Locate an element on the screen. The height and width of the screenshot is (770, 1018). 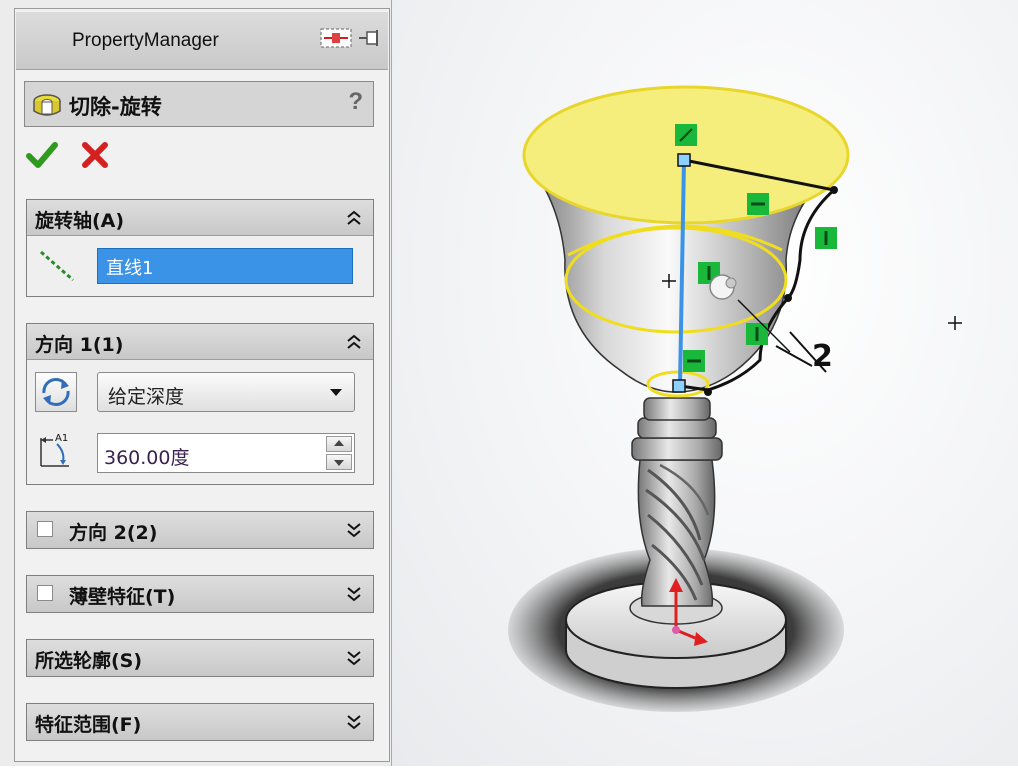
group-direction-1: 方向 1(1) 给定深度 A1 360.00度 is located at coordinates (200, 404).